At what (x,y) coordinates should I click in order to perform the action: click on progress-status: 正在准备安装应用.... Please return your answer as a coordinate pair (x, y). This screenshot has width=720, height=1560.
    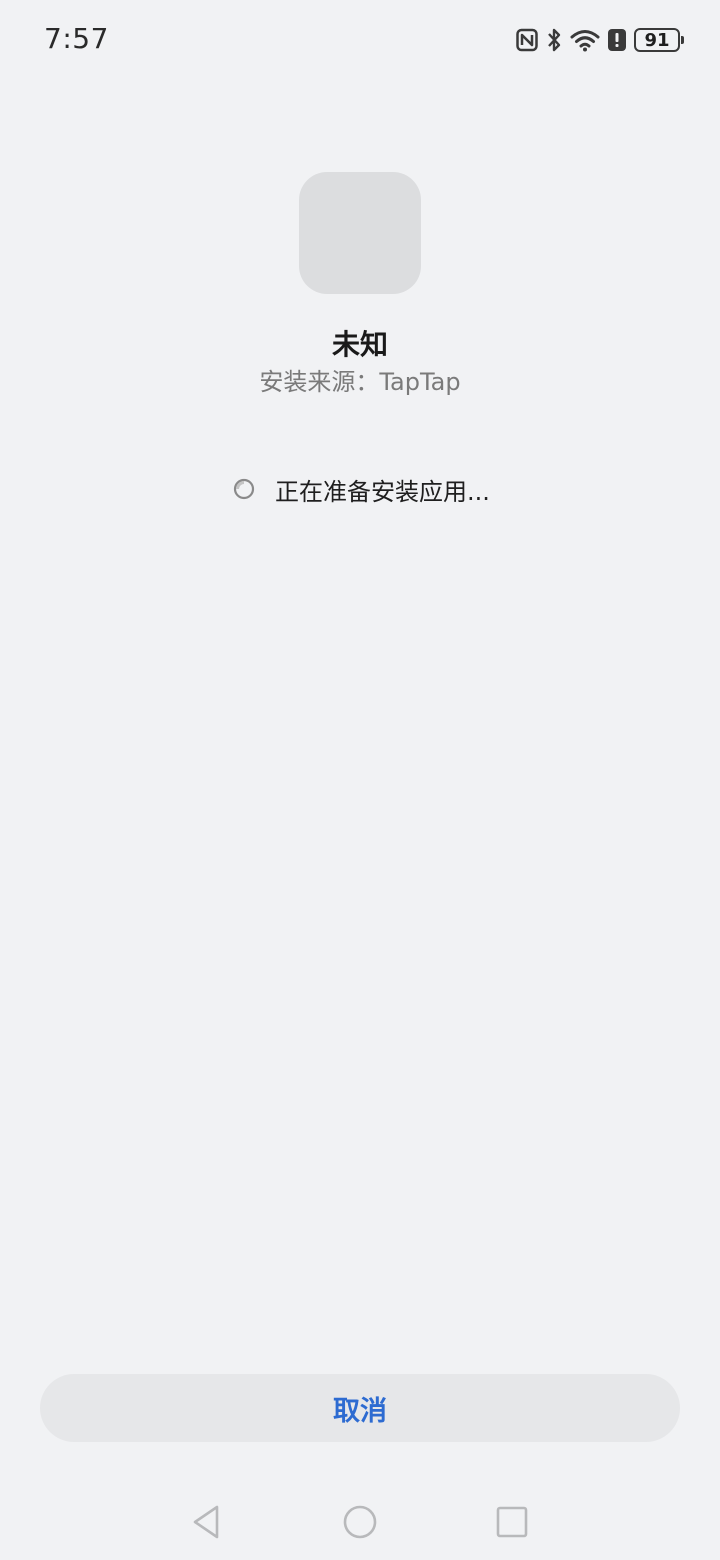
    Looking at the image, I should click on (361, 490).